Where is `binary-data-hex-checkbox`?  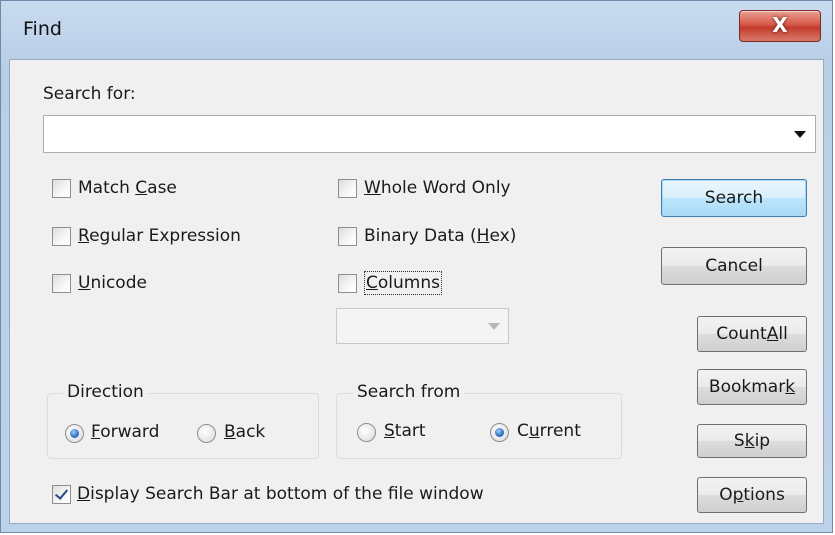 binary-data-hex-checkbox is located at coordinates (347, 236).